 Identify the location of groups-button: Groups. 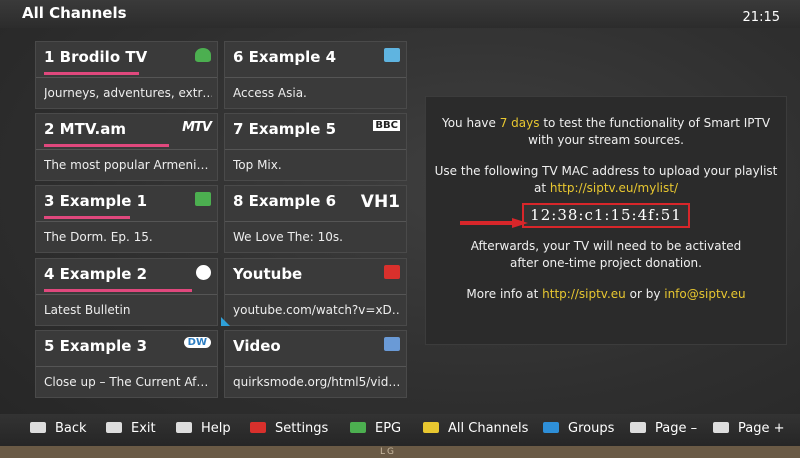
(578, 428).